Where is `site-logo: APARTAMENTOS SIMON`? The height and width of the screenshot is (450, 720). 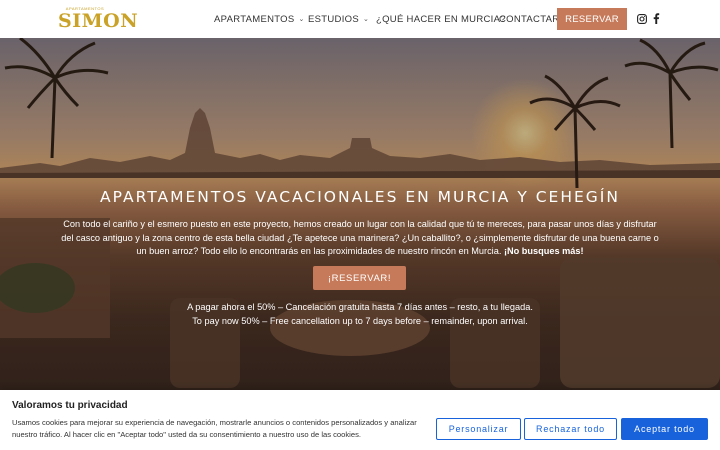
site-logo: APARTAMENTOS SIMON is located at coordinates (98, 19).